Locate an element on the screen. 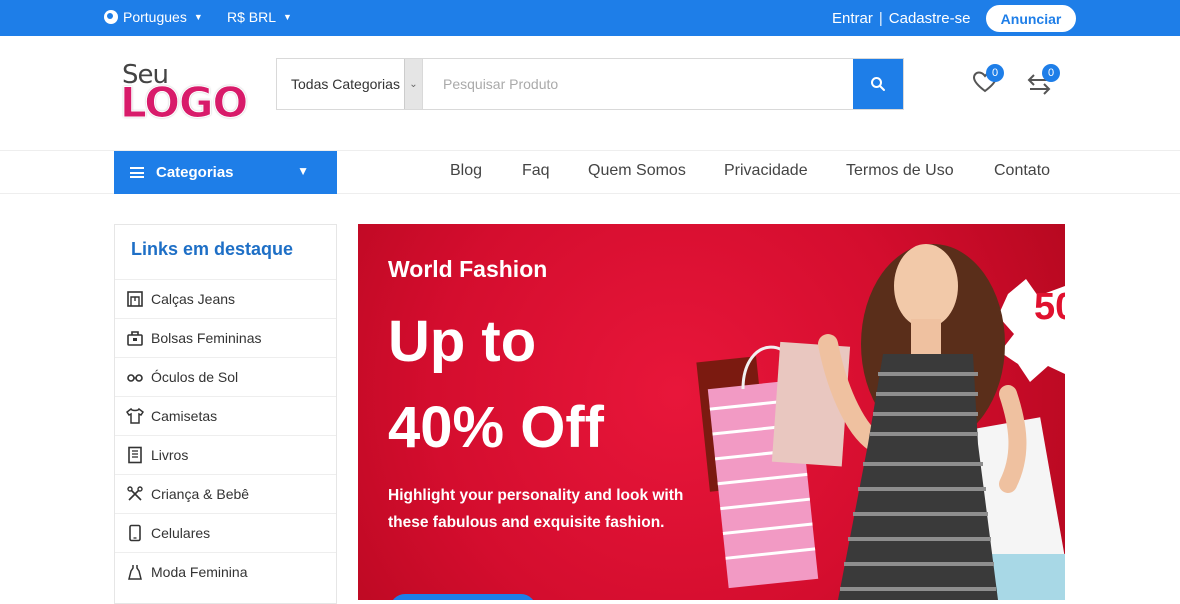  sidebar-item-womens-fashion: Moda Feminina is located at coordinates (225, 571).